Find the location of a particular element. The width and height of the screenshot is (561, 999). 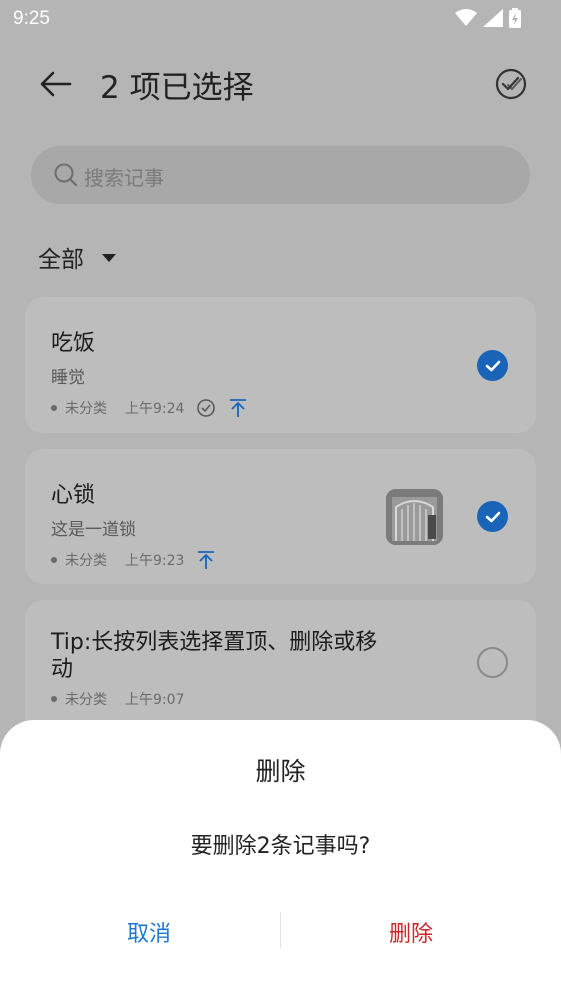

note-title: Tip:长按列表选择置顶、删除或移 is located at coordinates (214, 642).